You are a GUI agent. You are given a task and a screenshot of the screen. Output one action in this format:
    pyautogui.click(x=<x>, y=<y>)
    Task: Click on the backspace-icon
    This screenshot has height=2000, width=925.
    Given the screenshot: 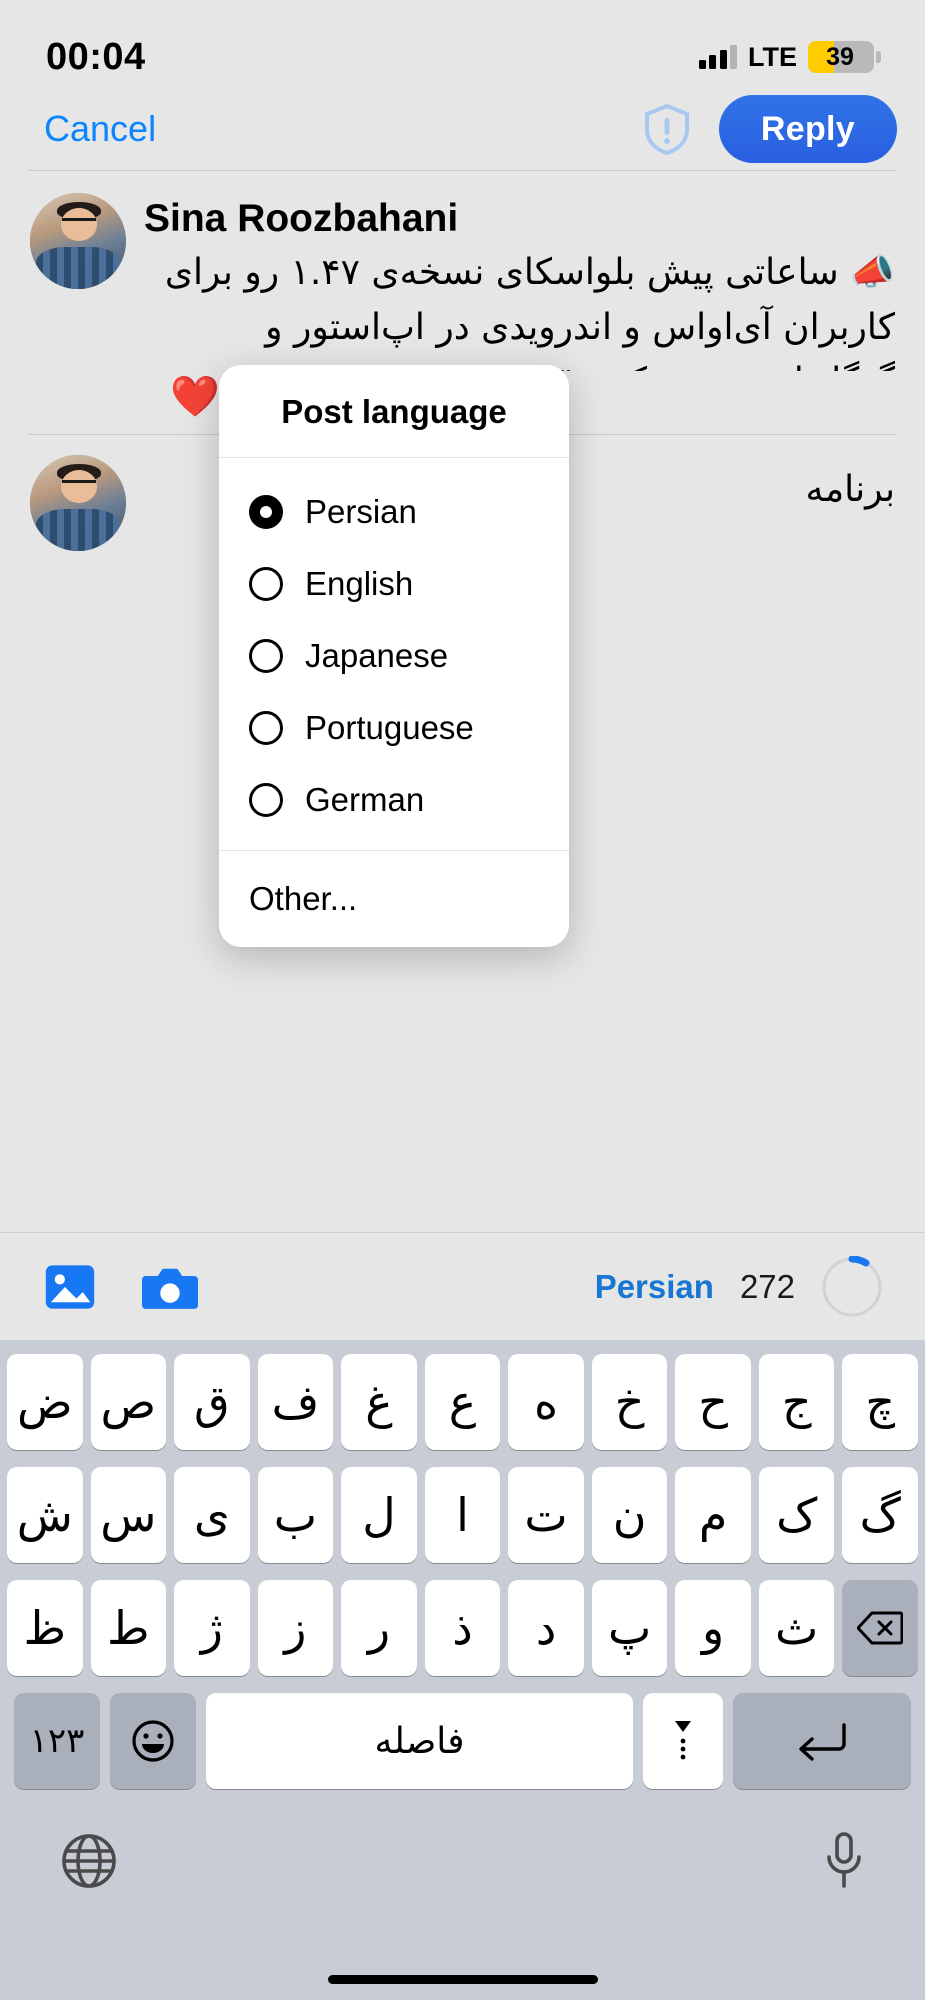 What is the action you would take?
    pyautogui.click(x=880, y=1628)
    